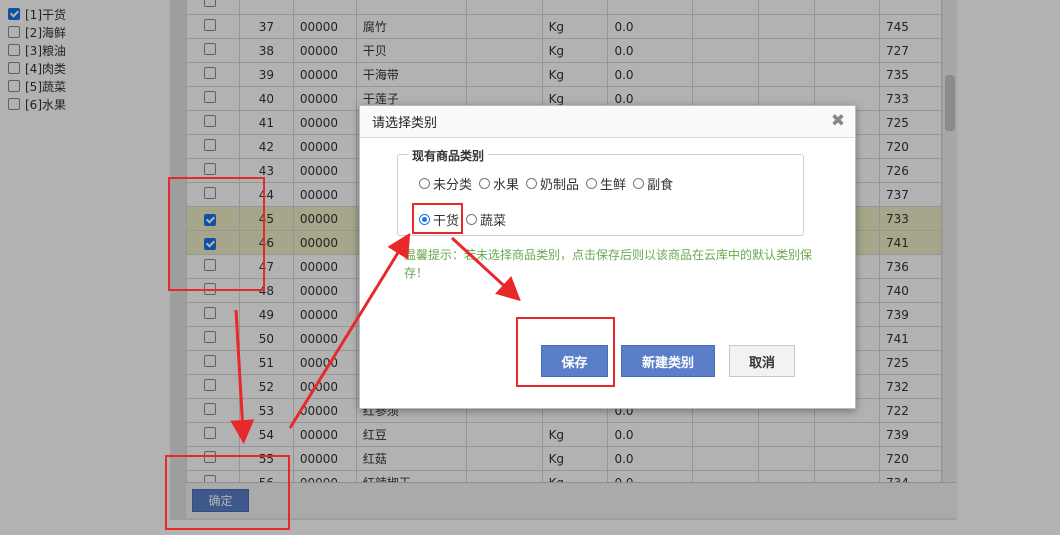  Describe the element at coordinates (608, 264) in the screenshot. I see `tip-text: 温馨提示：若未选择商品类别，点击保存后则以该商品在云库中的默认类别保存！` at that location.